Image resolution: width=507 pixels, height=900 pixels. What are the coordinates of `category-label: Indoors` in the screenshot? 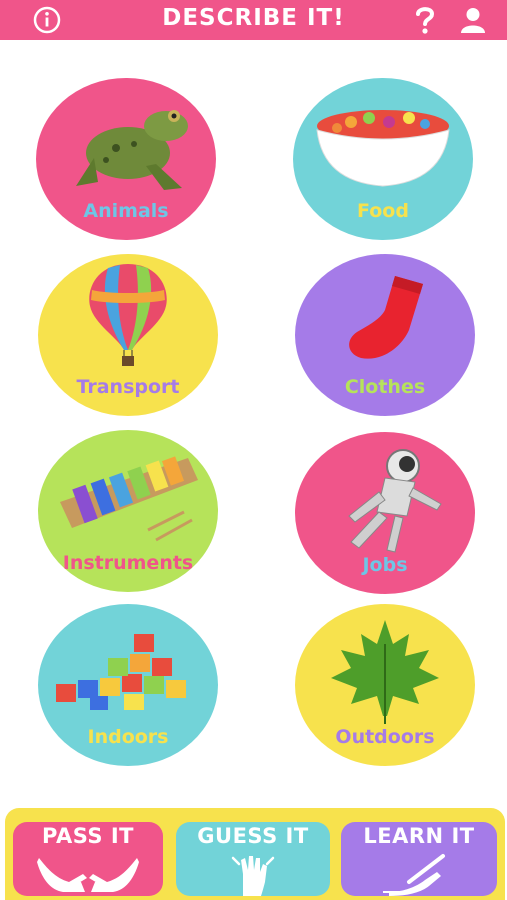 It's located at (128, 737).